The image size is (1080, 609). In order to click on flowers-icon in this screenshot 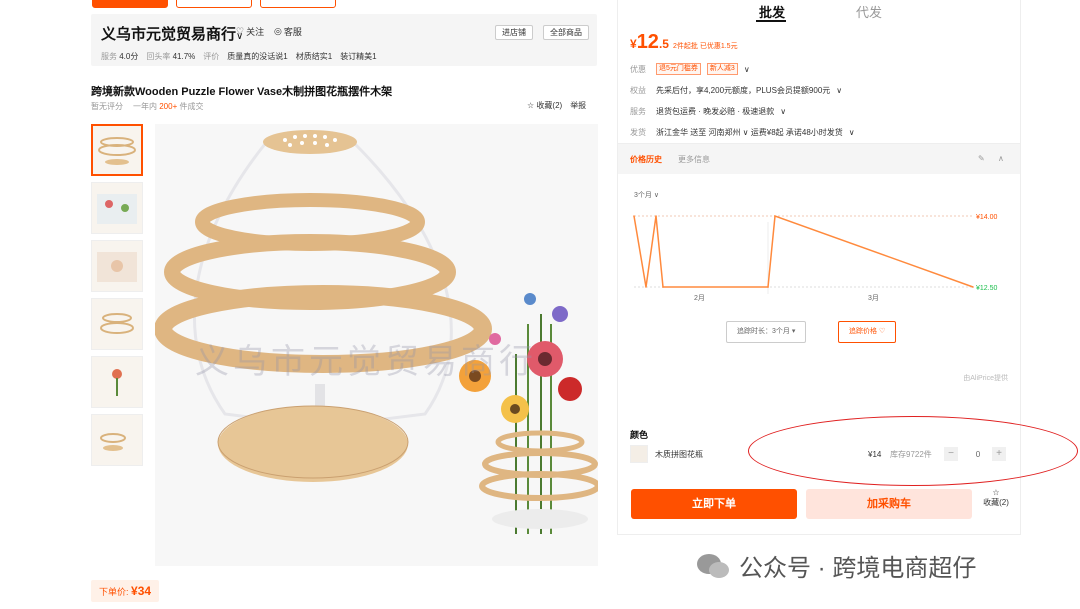, I will do `click(117, 209)`.